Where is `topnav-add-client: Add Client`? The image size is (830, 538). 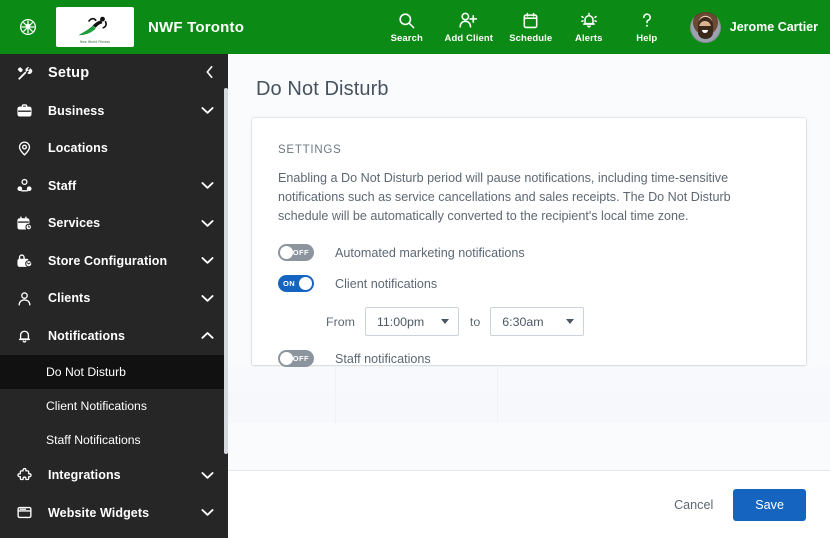 topnav-add-client: Add Client is located at coordinates (469, 27).